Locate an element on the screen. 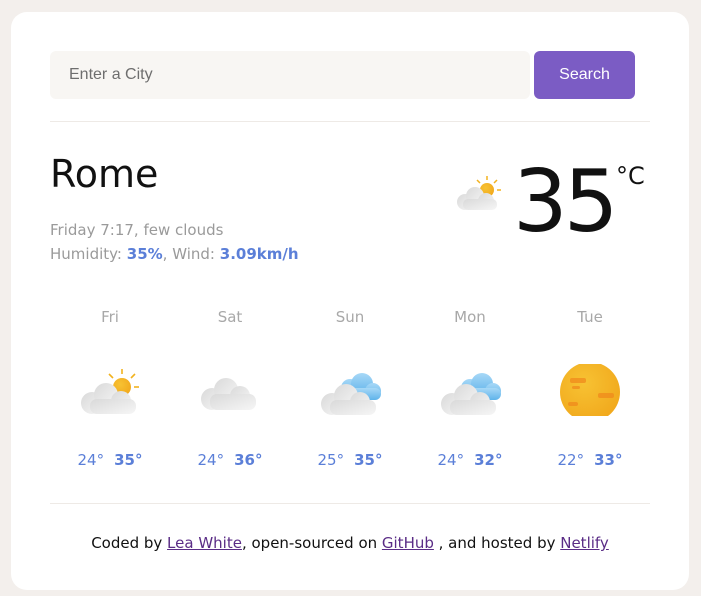 The width and height of the screenshot is (701, 596). forecast-day: Tue 22° 33° is located at coordinates (590, 393).